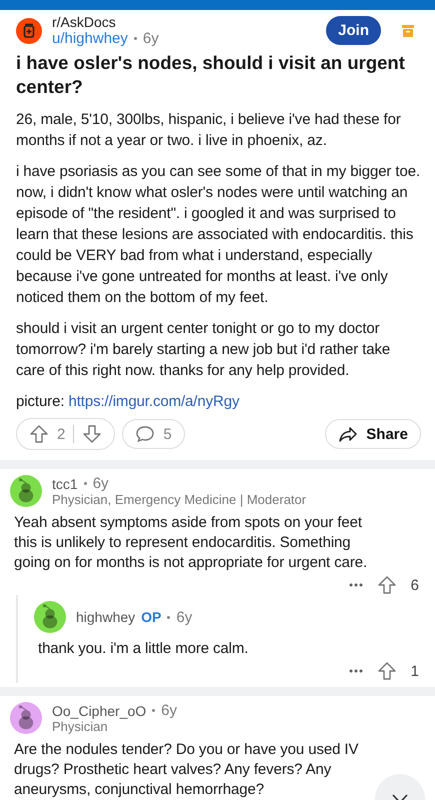 The height and width of the screenshot is (800, 435). Describe the element at coordinates (353, 30) in the screenshot. I see `join-button: Join` at that location.